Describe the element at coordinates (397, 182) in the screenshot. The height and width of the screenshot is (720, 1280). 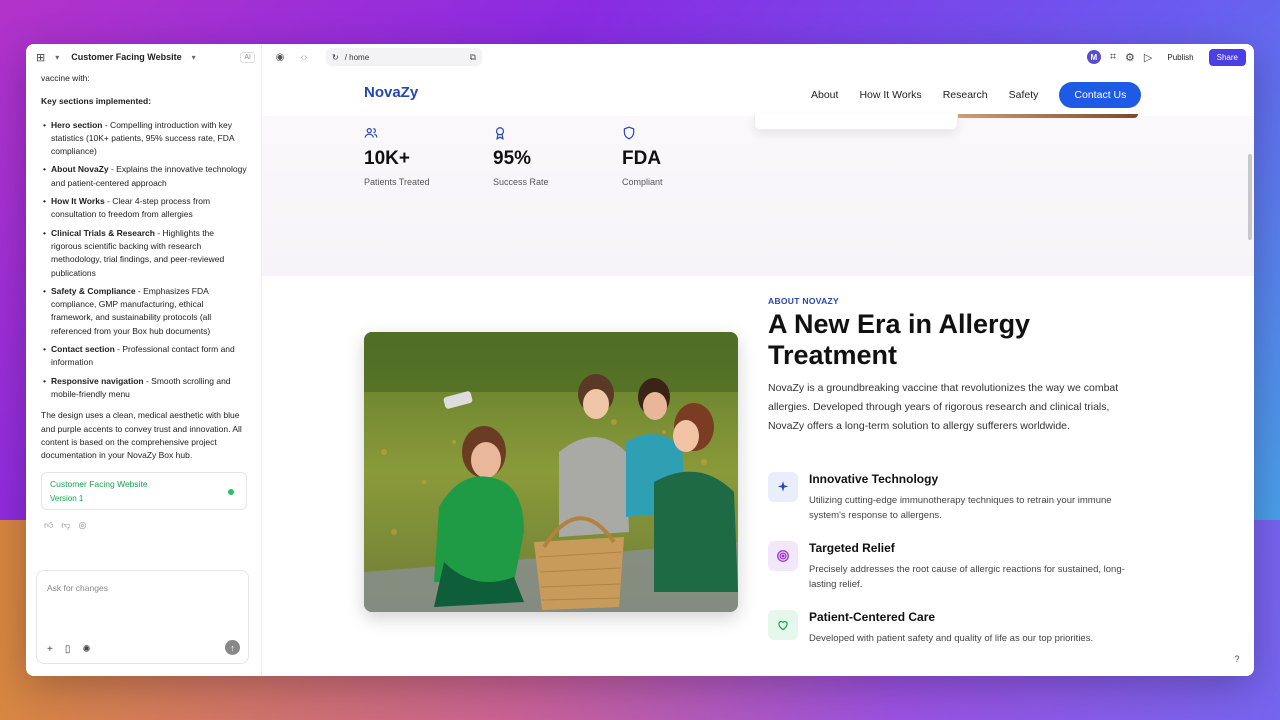
I see `stat-label: Patients Treated` at that location.